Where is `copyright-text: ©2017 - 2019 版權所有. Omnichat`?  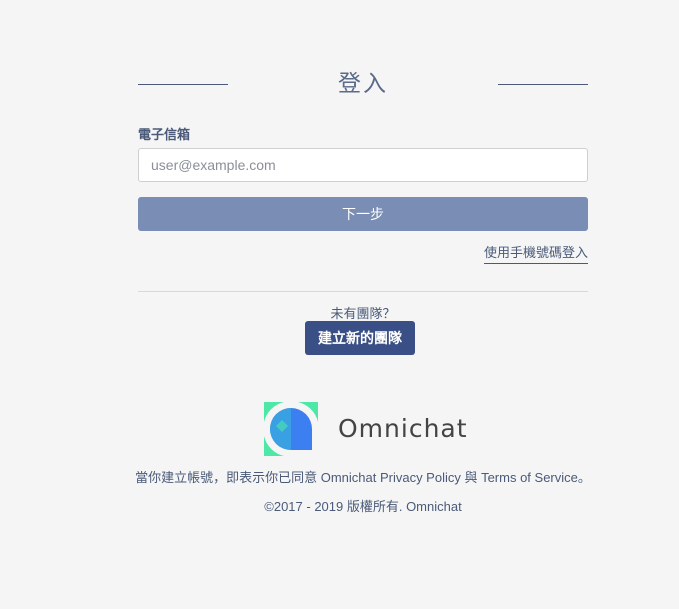
copyright-text: ©2017 - 2019 版權所有. Omnichat is located at coordinates (363, 506).